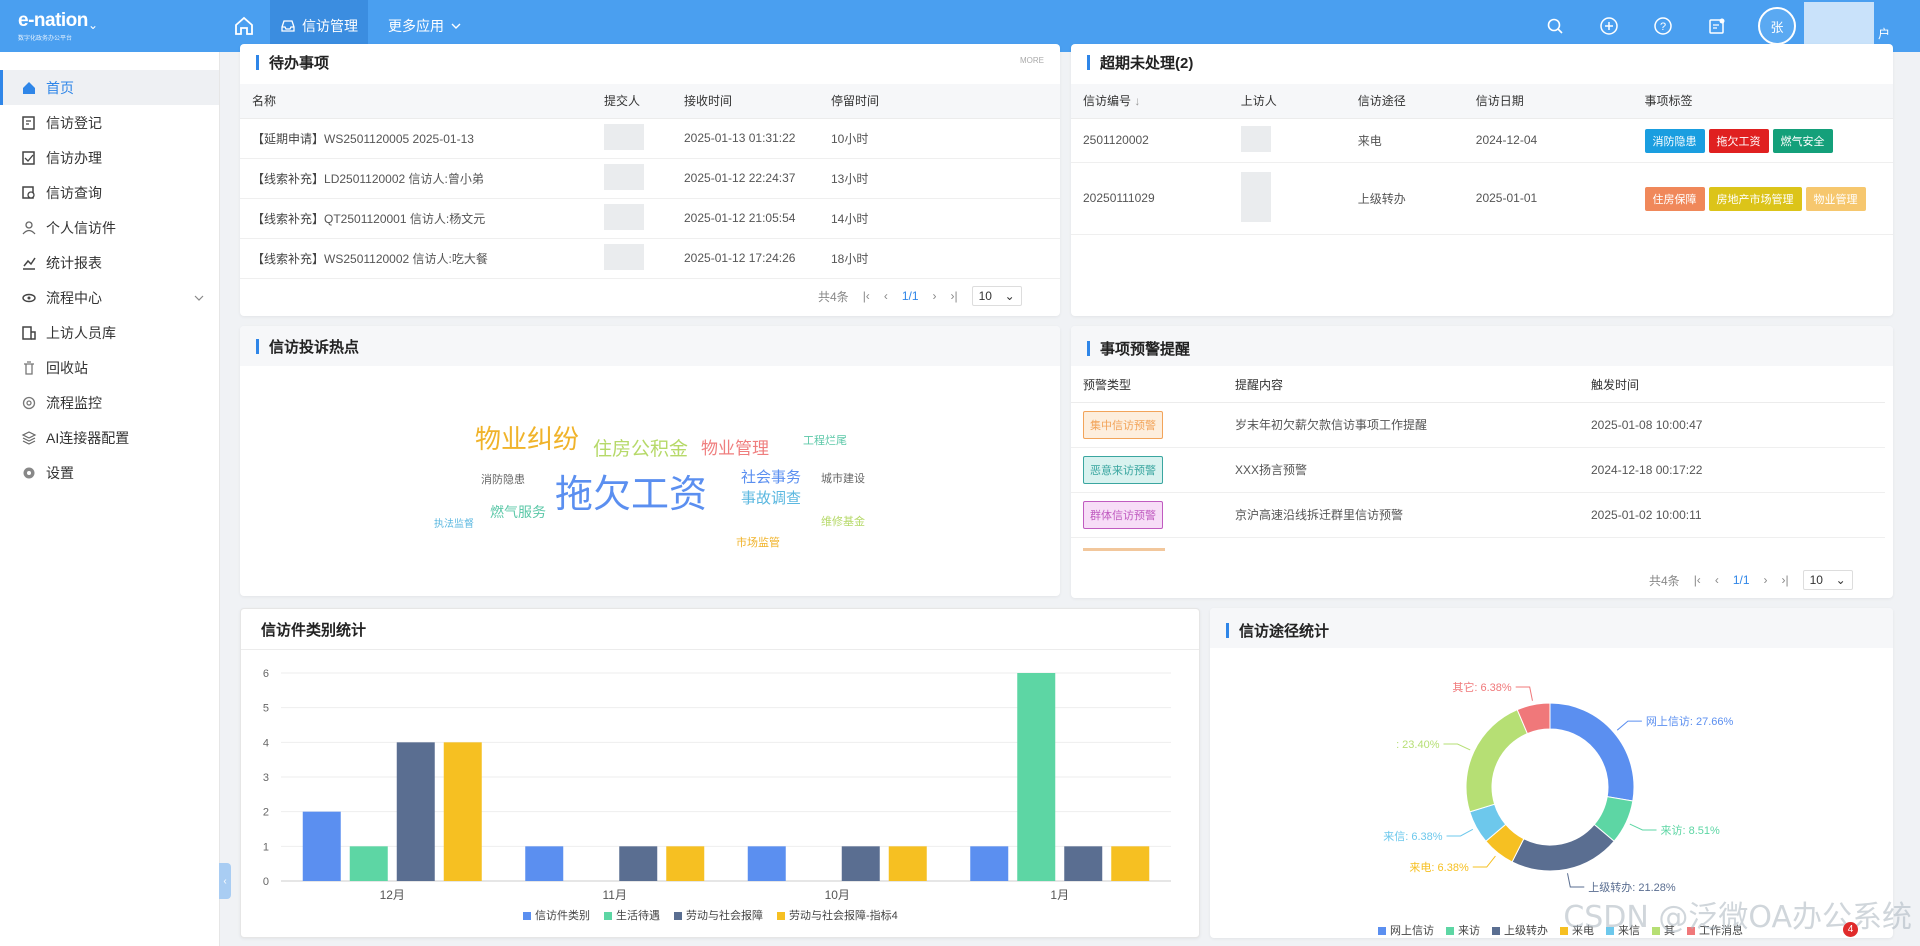 The width and height of the screenshot is (1920, 946). I want to click on sidebar-item-4: 个人信访件, so click(109, 227).